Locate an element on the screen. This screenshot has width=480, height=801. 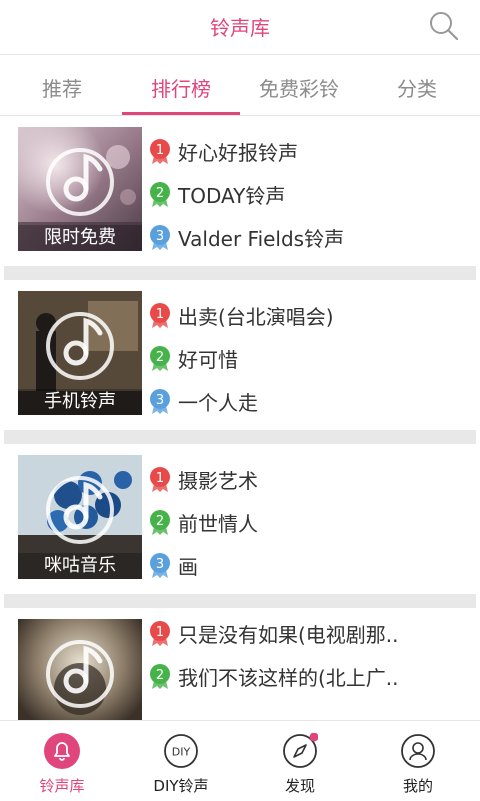
song-title: Valder Fields铃声 is located at coordinates (261, 239).